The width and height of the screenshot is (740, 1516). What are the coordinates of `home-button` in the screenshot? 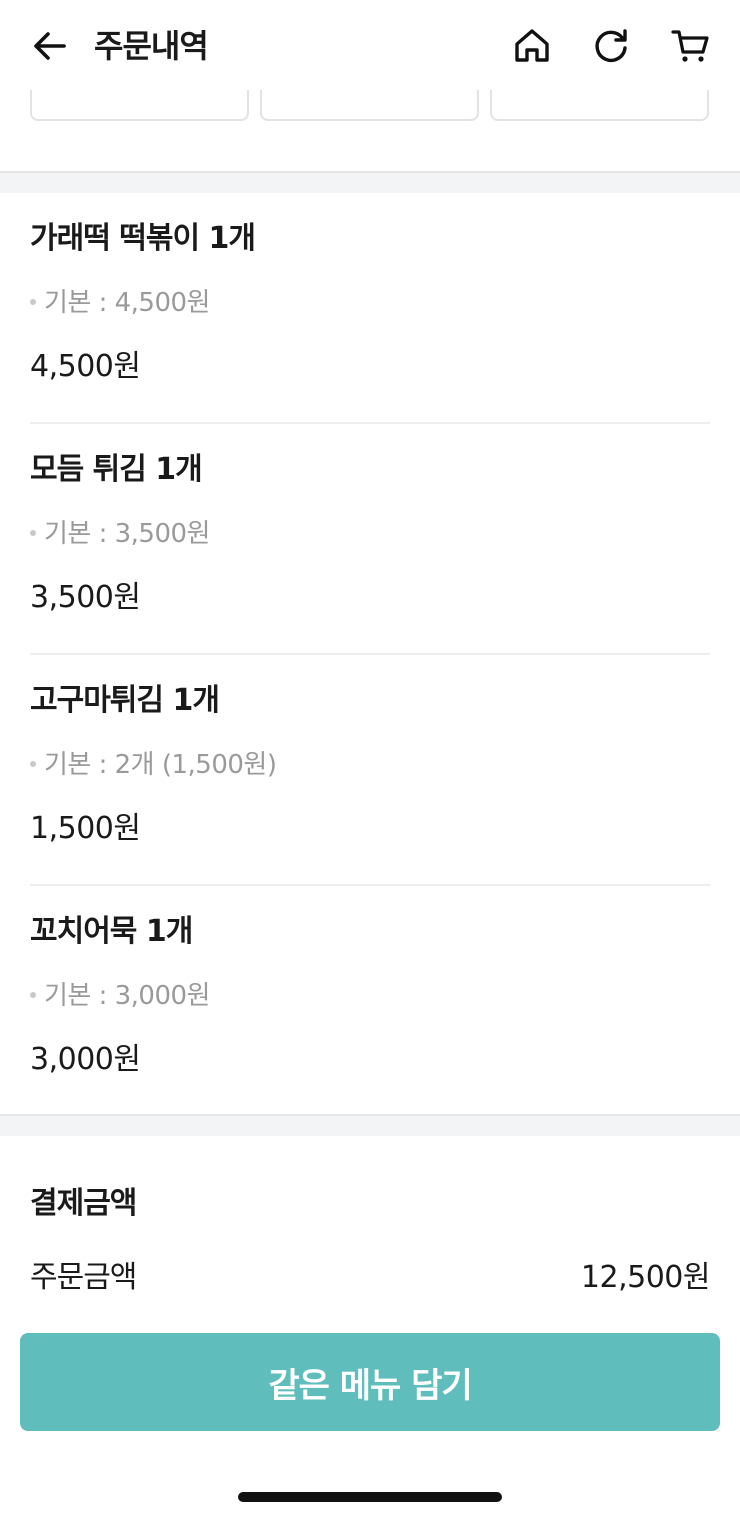 It's located at (532, 46).